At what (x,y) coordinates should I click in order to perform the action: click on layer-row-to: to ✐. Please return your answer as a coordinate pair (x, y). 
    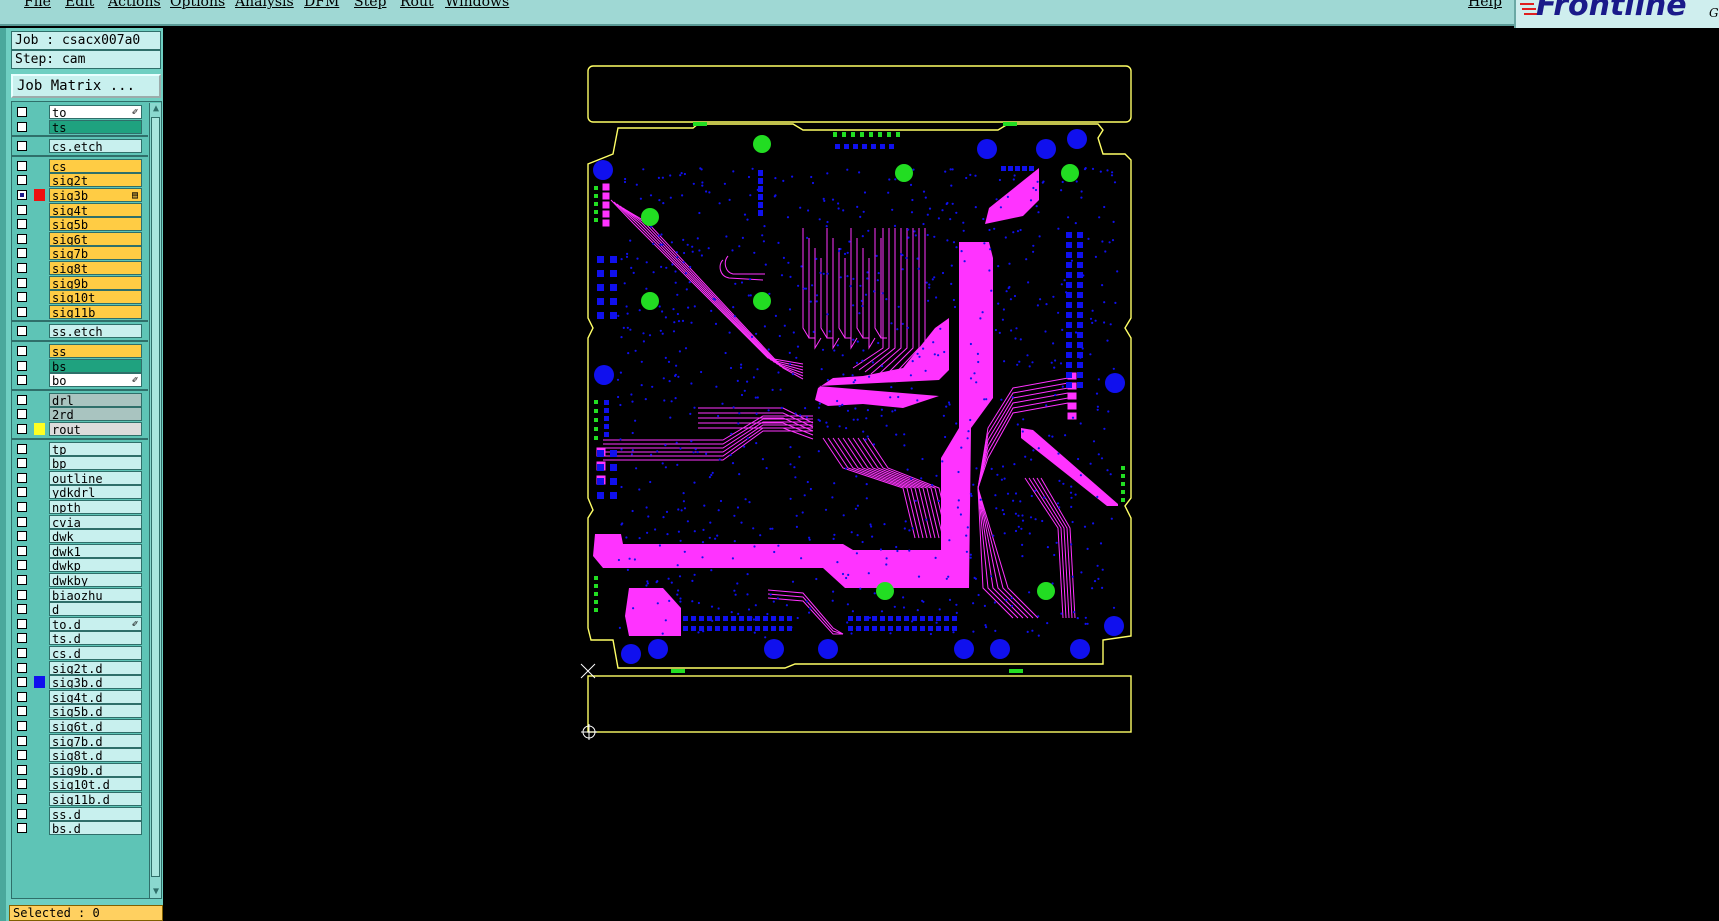
    Looking at the image, I should click on (79, 112).